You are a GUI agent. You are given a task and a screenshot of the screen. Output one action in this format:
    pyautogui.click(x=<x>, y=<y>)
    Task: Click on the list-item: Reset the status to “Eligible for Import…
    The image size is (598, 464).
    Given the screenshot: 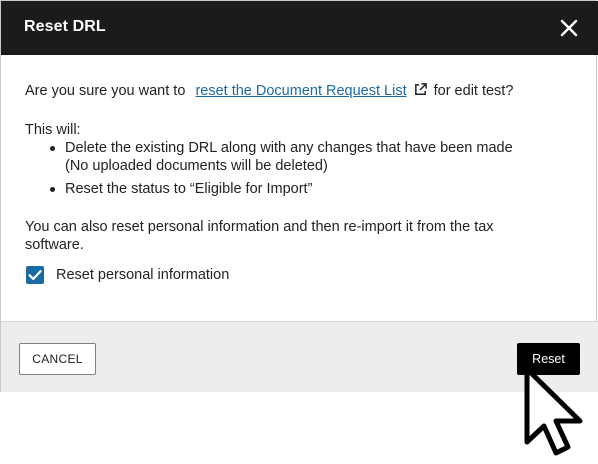 What is the action you would take?
    pyautogui.click(x=269, y=189)
    